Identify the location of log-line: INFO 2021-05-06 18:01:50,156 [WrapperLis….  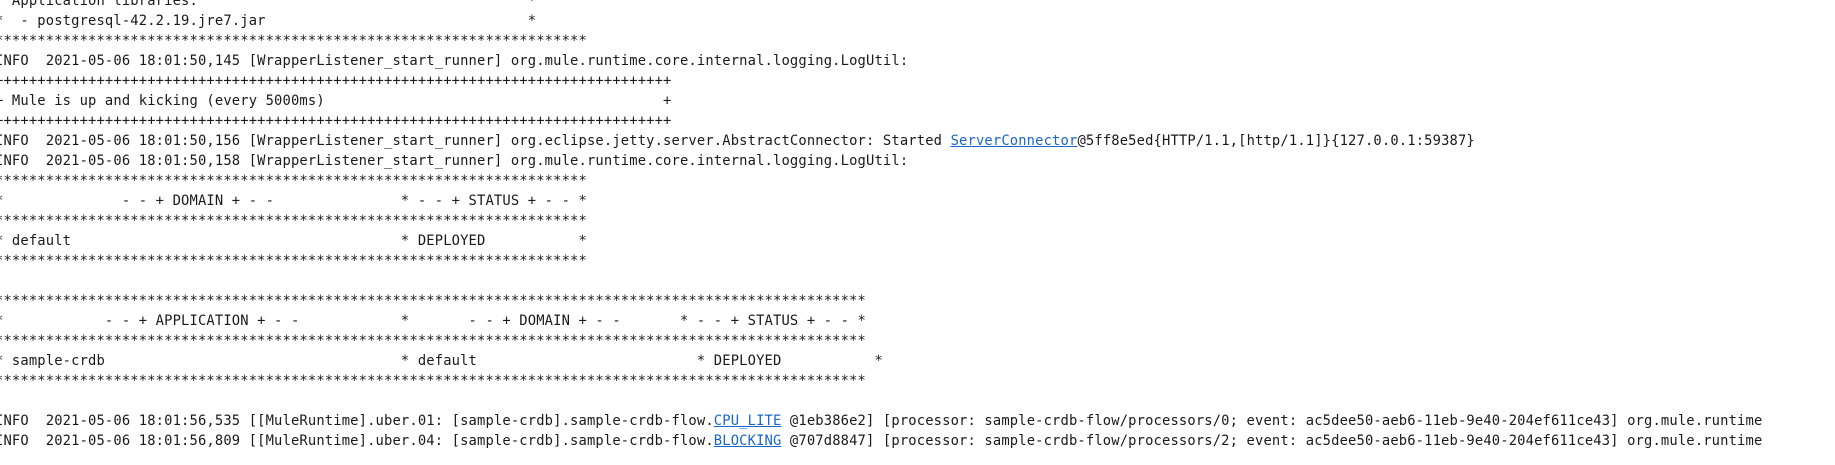
(881, 141).